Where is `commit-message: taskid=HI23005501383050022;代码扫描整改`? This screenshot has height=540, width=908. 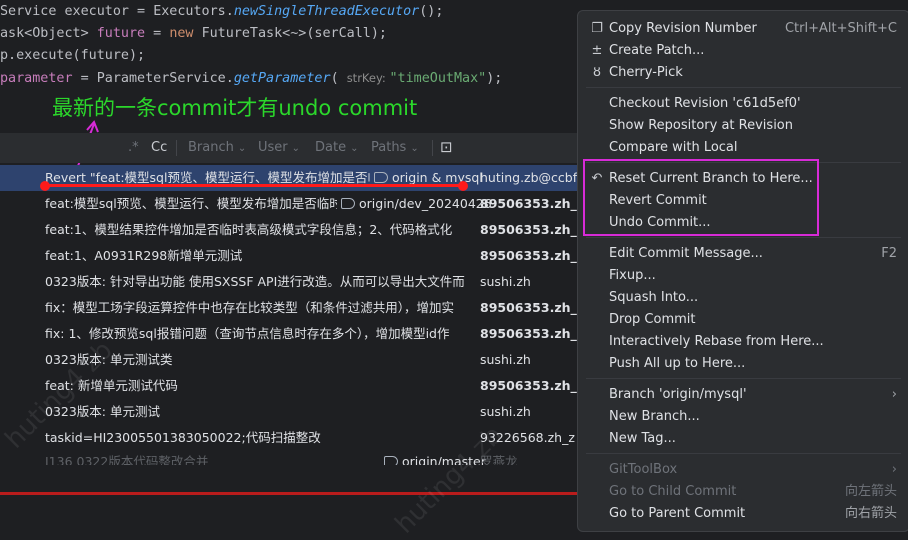 commit-message: taskid=HI23005501383050022;代码扫描整改 is located at coordinates (183, 437).